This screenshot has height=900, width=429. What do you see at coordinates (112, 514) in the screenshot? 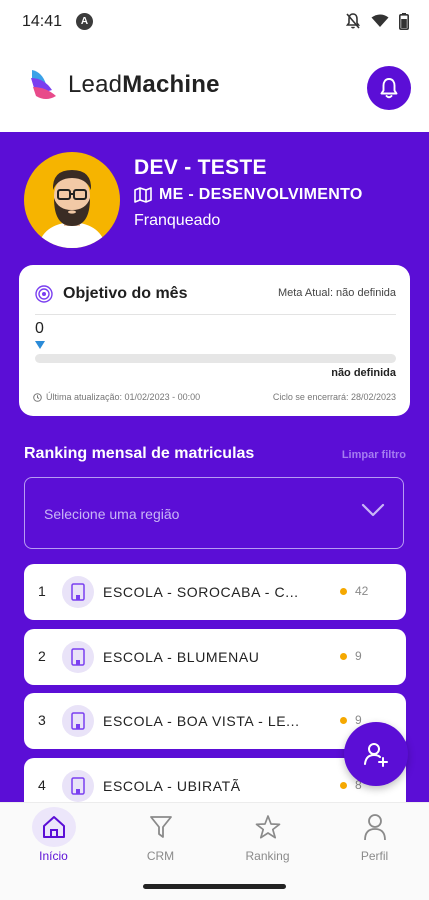
I see `region-select-placeholder: Selecione uma região` at bounding box center [112, 514].